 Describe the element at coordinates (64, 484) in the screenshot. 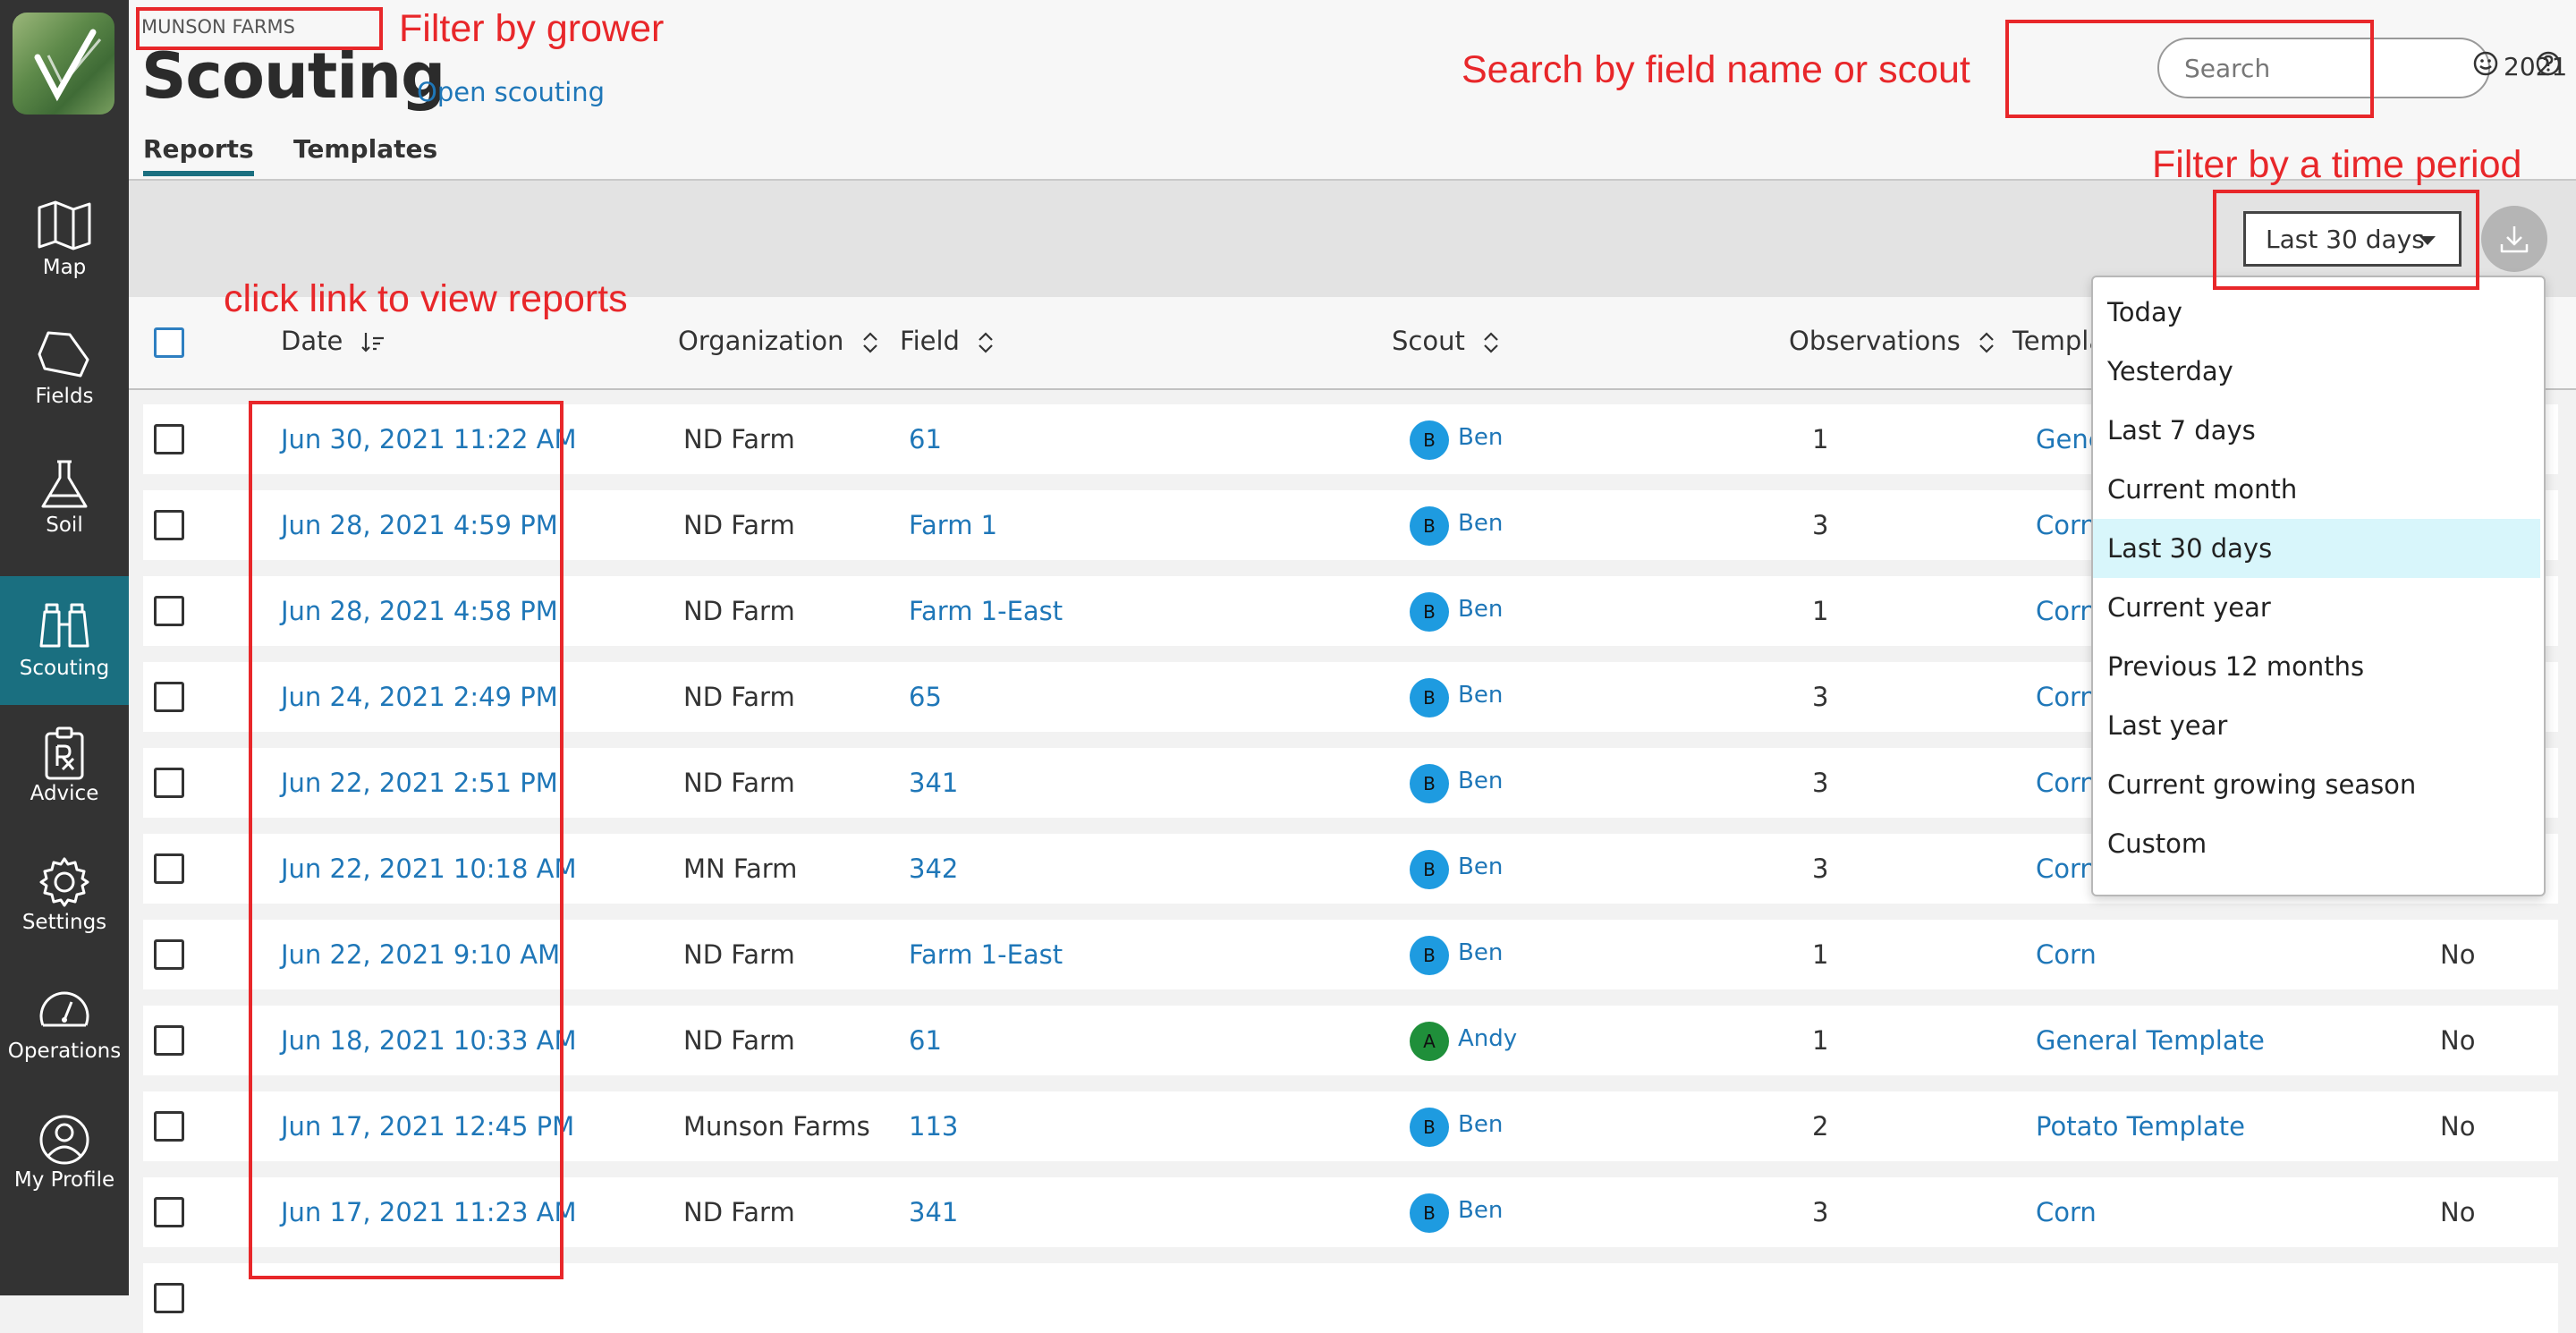

I see `flask-icon` at that location.